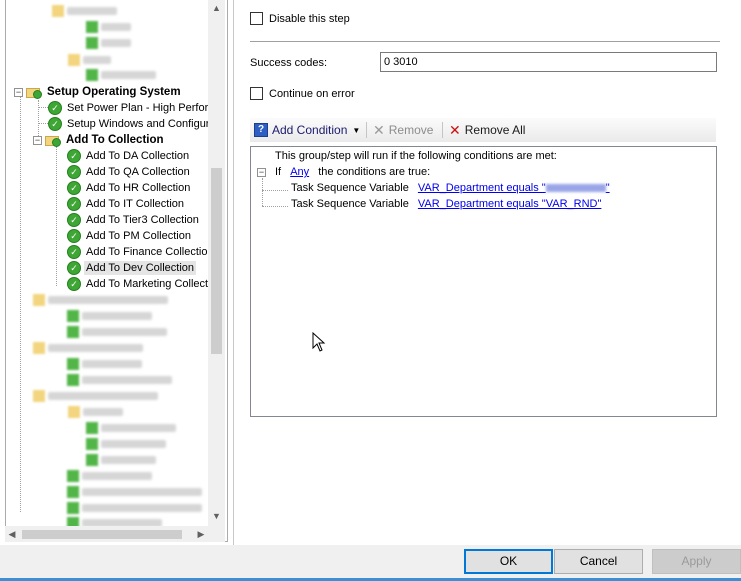 This screenshot has height=581, width=741. Describe the element at coordinates (147, 252) in the screenshot. I see `tree-item-label: Add To Finance Collectio` at that location.